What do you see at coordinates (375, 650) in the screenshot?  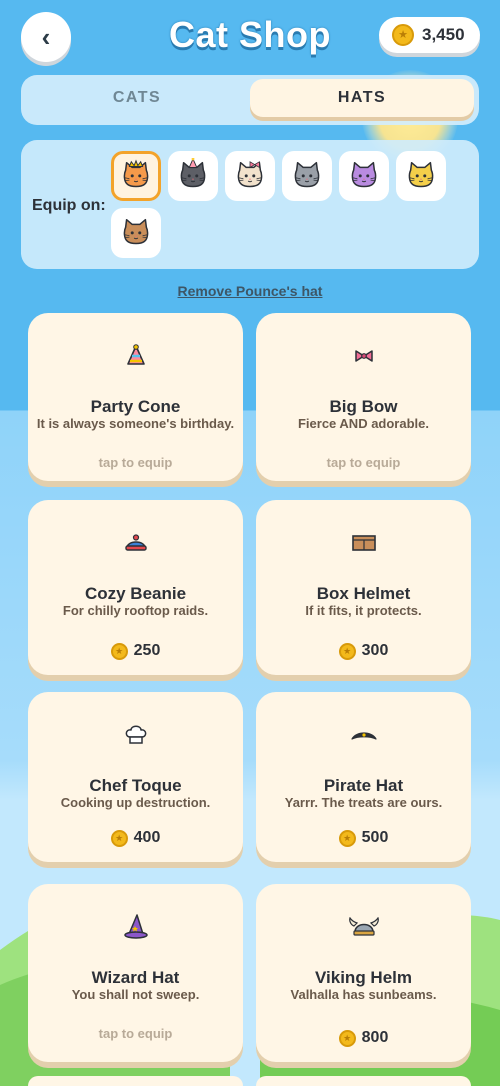 I see `price-value: 300` at bounding box center [375, 650].